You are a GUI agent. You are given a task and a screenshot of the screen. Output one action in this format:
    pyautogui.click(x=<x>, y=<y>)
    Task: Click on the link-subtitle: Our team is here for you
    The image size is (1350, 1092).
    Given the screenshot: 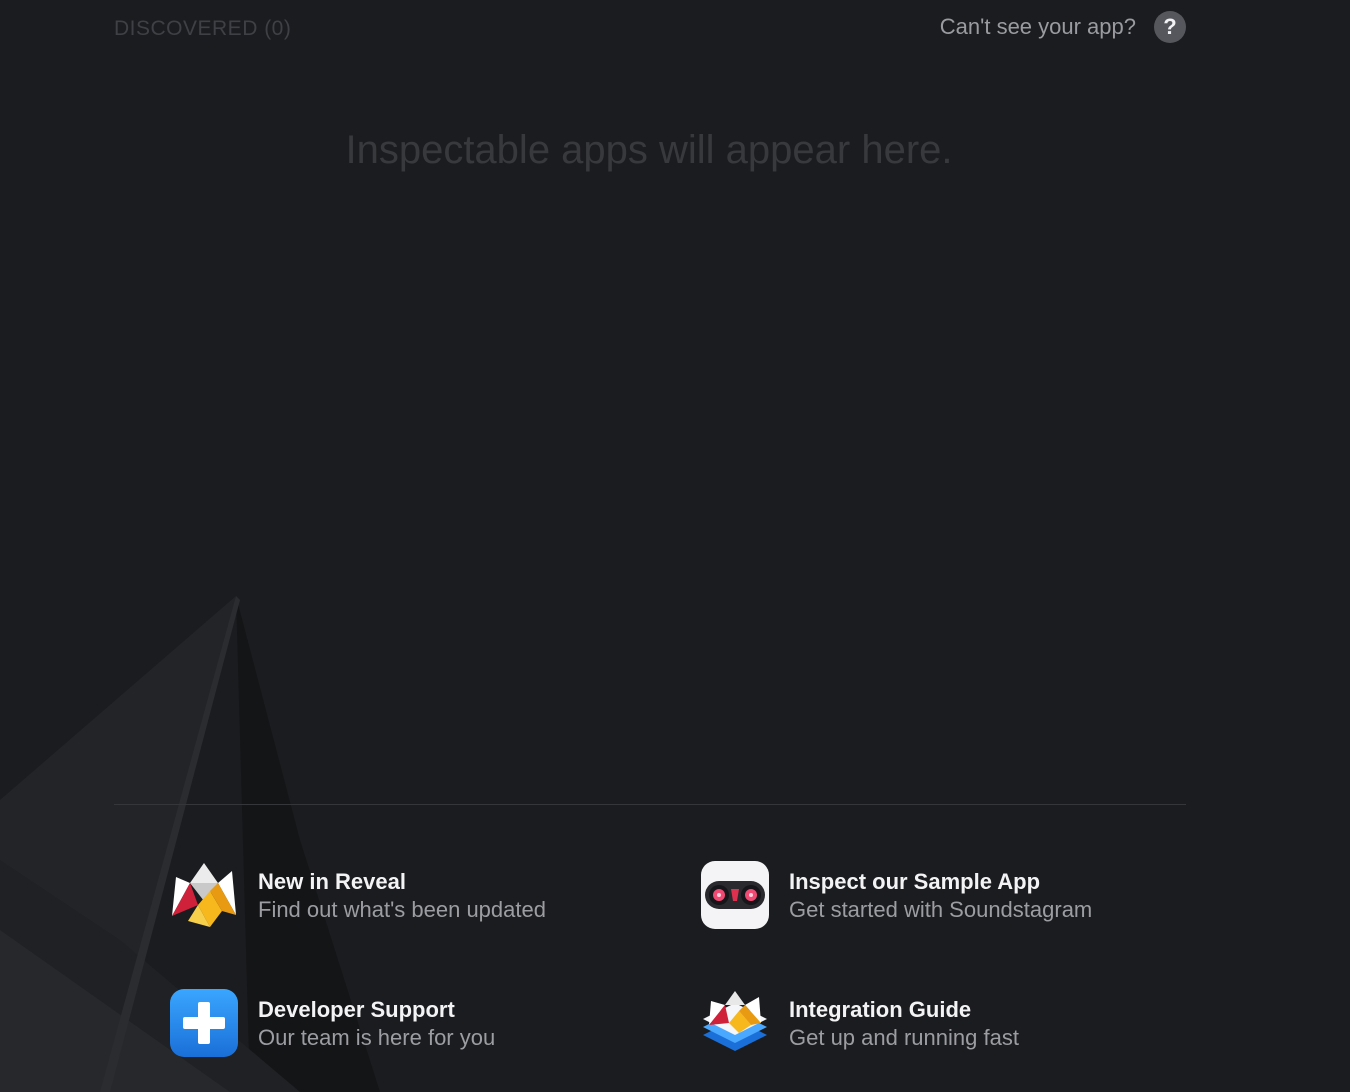 What is the action you would take?
    pyautogui.click(x=377, y=1037)
    